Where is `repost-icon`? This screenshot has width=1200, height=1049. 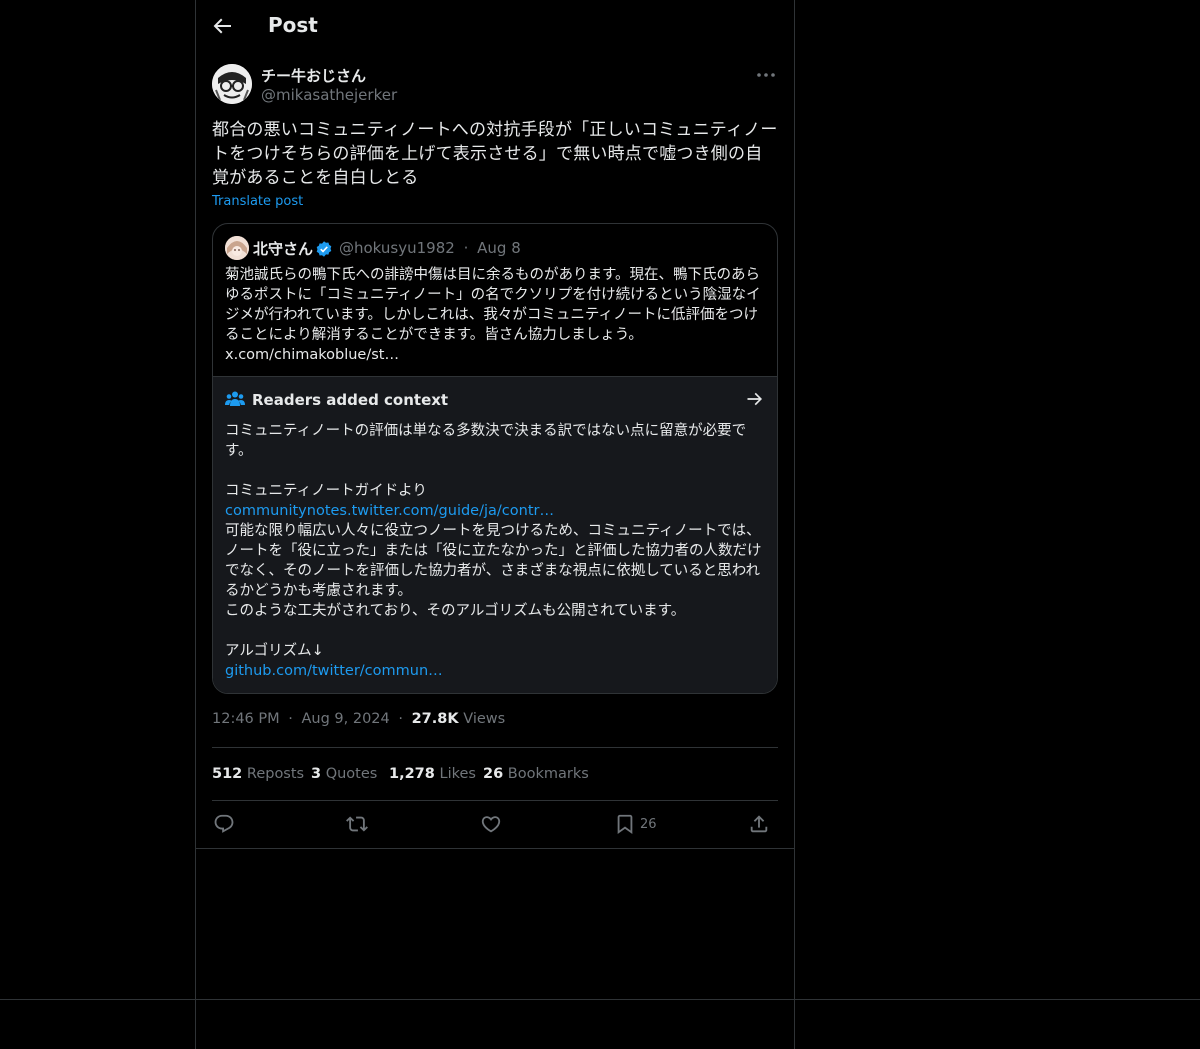
repost-icon is located at coordinates (357, 824).